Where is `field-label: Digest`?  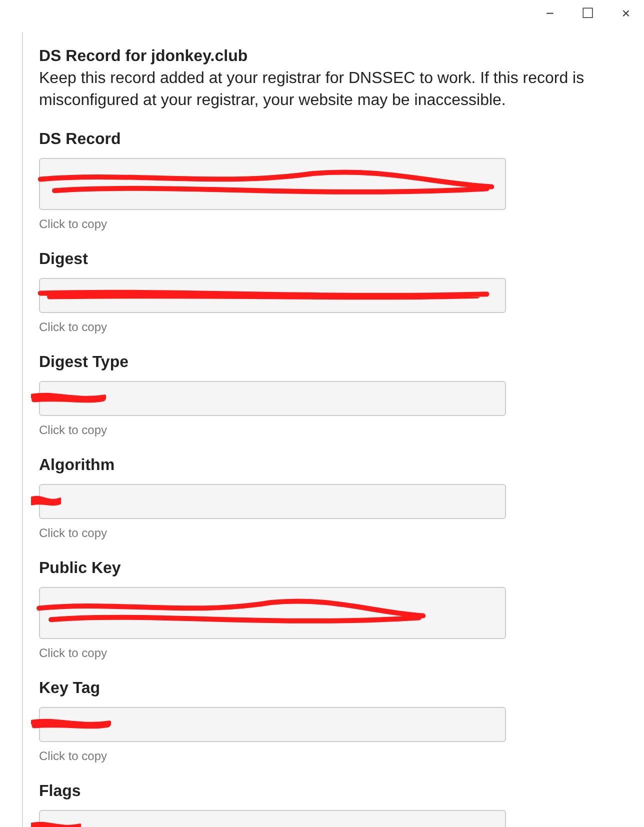
field-label: Digest is located at coordinates (64, 260).